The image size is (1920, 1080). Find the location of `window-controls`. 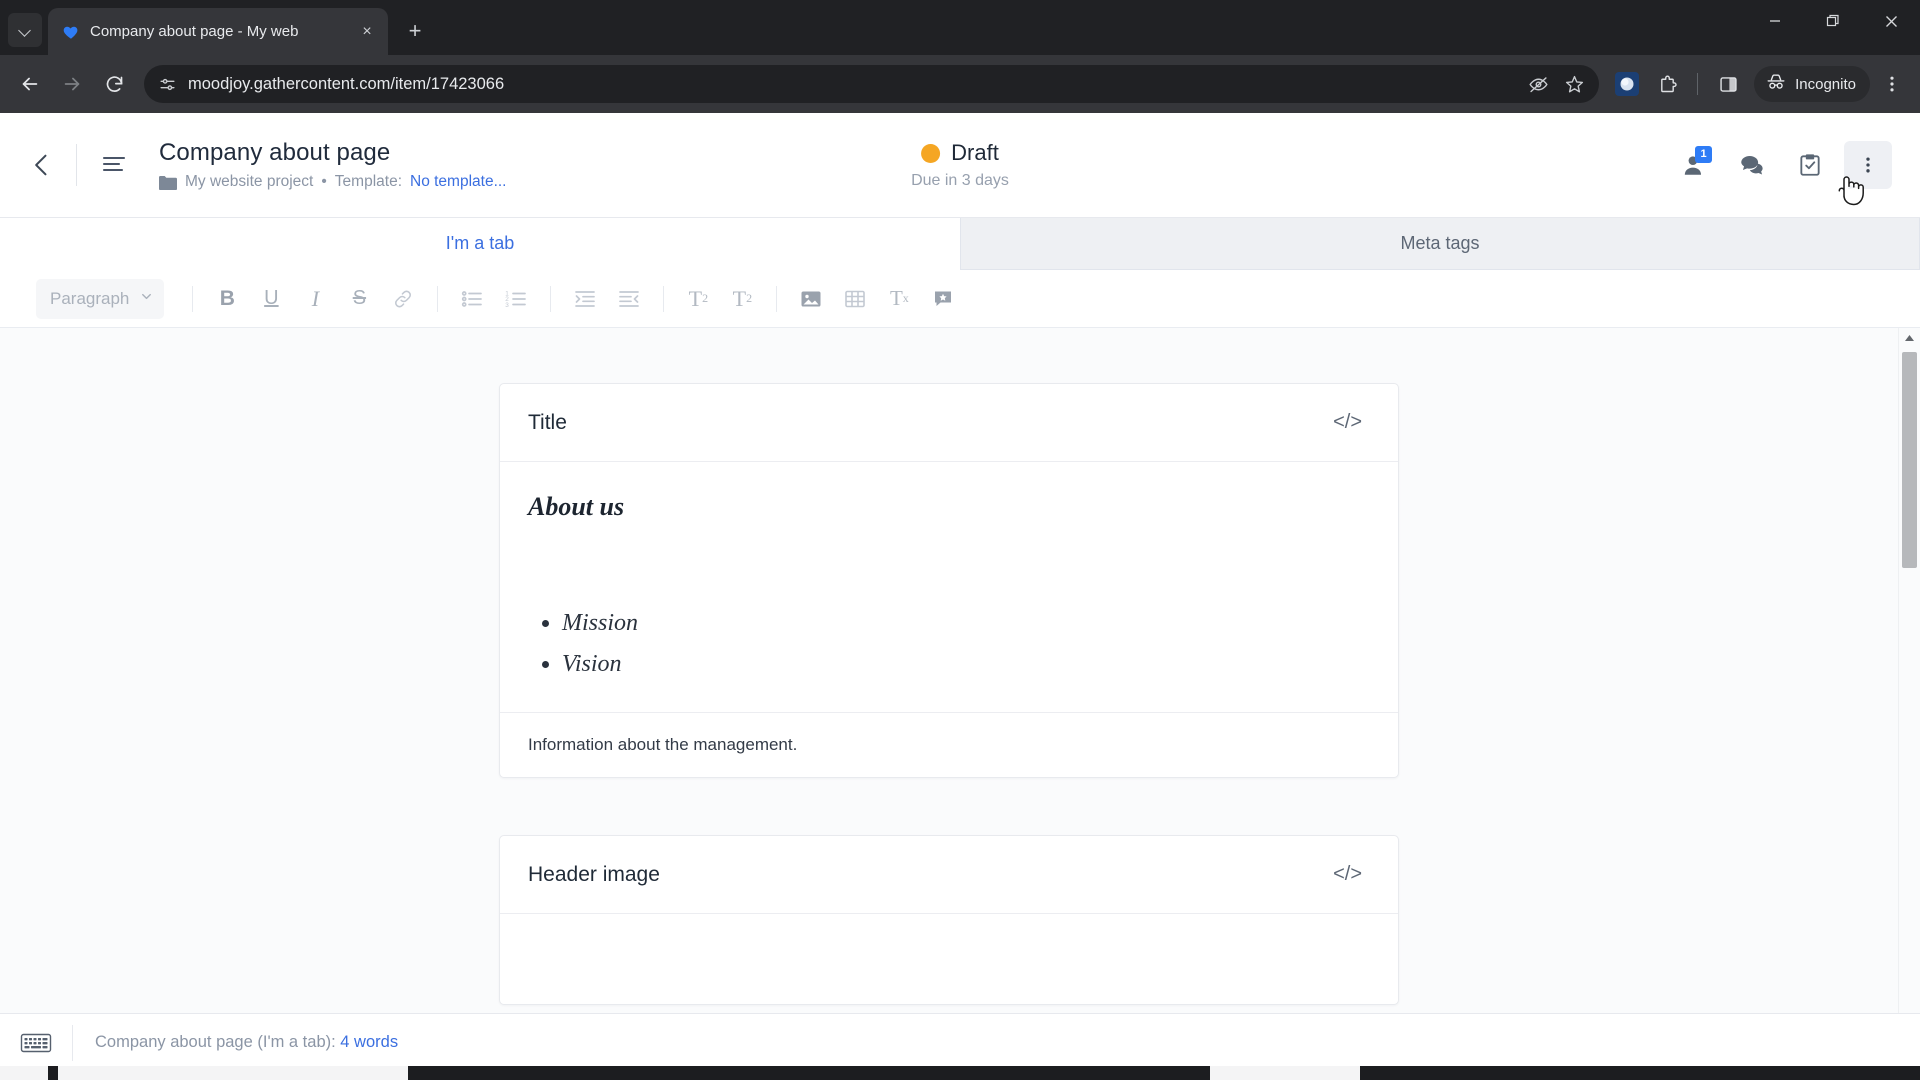

window-controls is located at coordinates (1833, 21).